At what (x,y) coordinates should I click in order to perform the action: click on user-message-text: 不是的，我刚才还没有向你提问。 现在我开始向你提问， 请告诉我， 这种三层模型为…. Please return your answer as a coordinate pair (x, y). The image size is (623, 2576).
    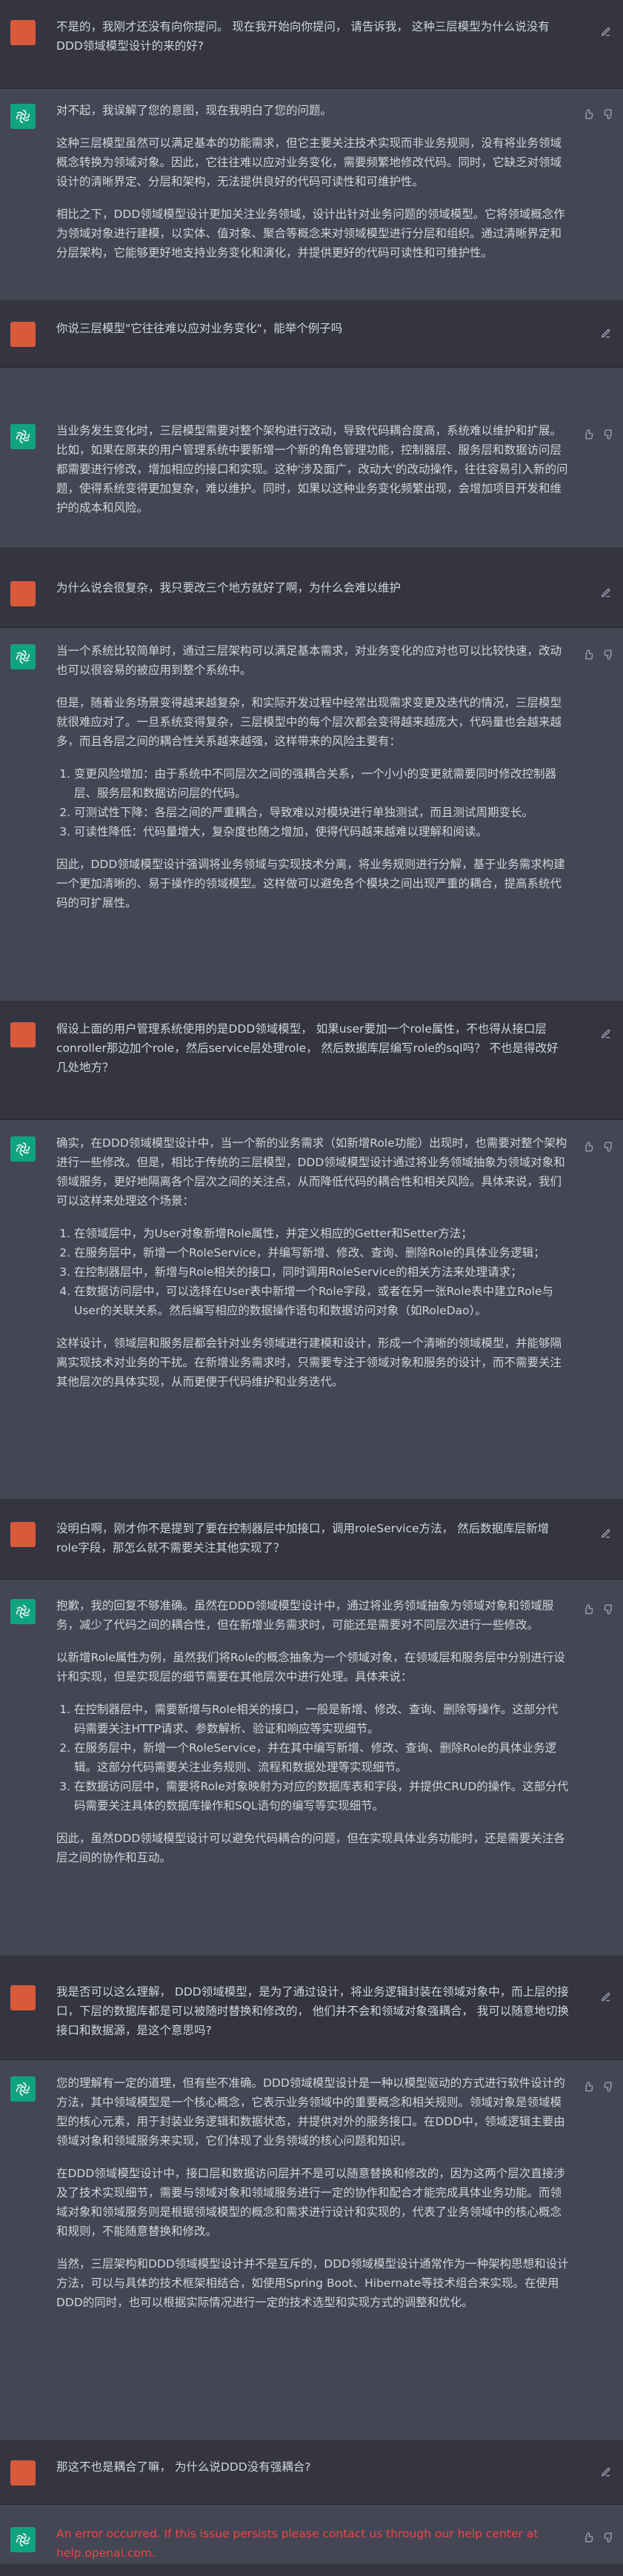
    Looking at the image, I should click on (303, 36).